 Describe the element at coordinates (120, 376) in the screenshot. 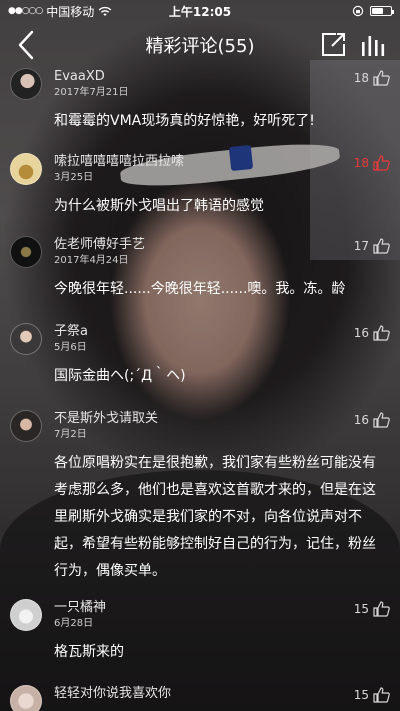

I see `comment-text: 国际金曲ヘ(;´Д｀ヘ)` at that location.